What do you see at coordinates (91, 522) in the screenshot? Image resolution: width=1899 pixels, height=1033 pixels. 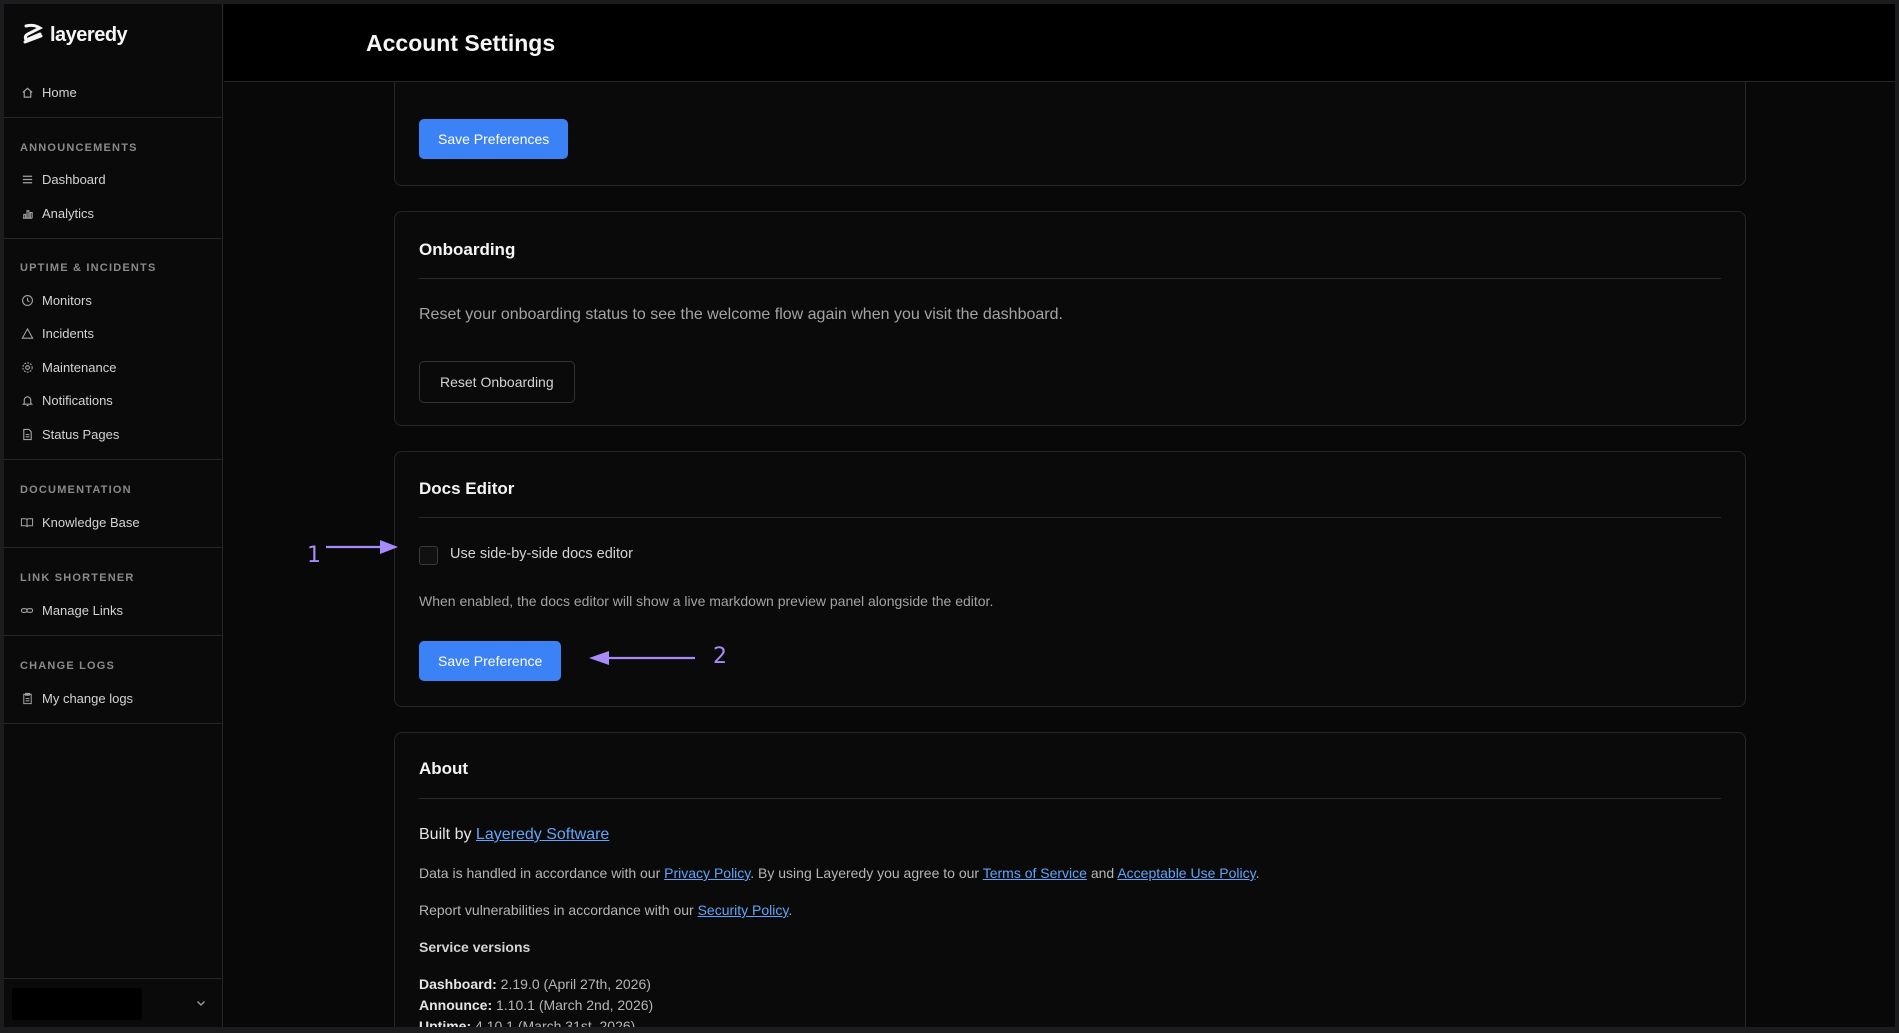 I see `sidebar-item-label: Knowledge Base` at bounding box center [91, 522].